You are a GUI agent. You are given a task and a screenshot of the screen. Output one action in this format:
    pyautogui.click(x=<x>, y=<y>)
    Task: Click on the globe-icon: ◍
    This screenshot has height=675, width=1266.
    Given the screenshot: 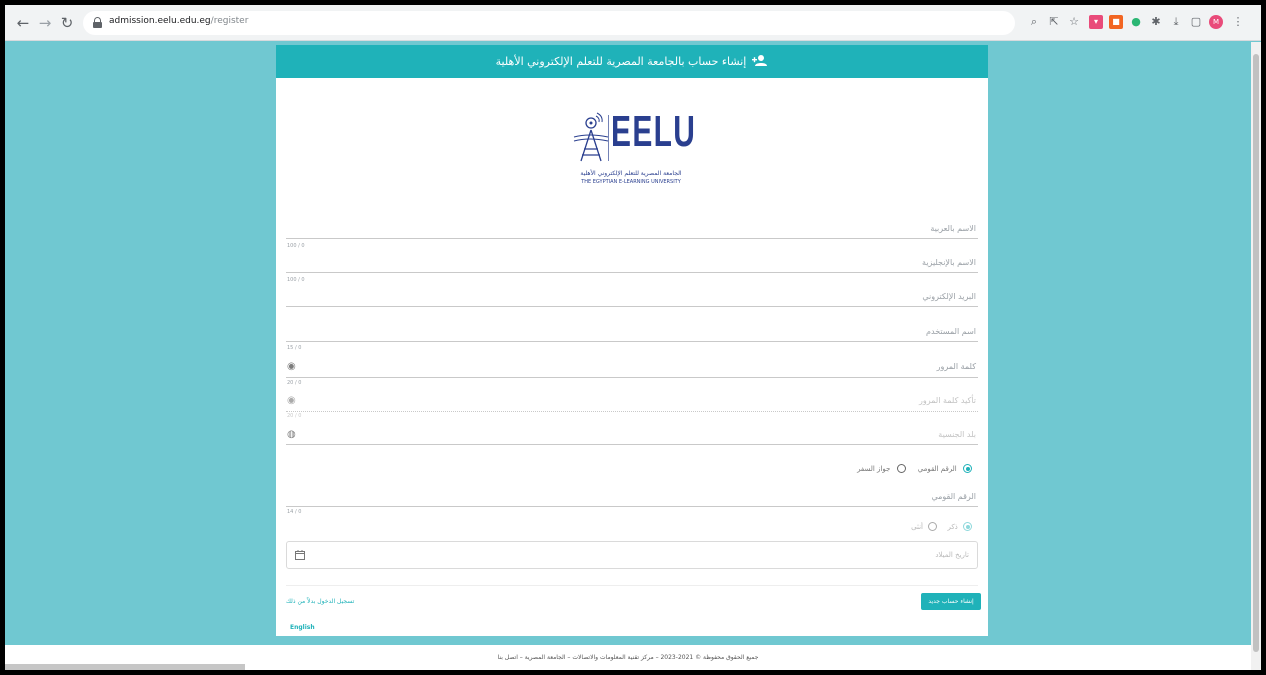 What is the action you would take?
    pyautogui.click(x=291, y=434)
    